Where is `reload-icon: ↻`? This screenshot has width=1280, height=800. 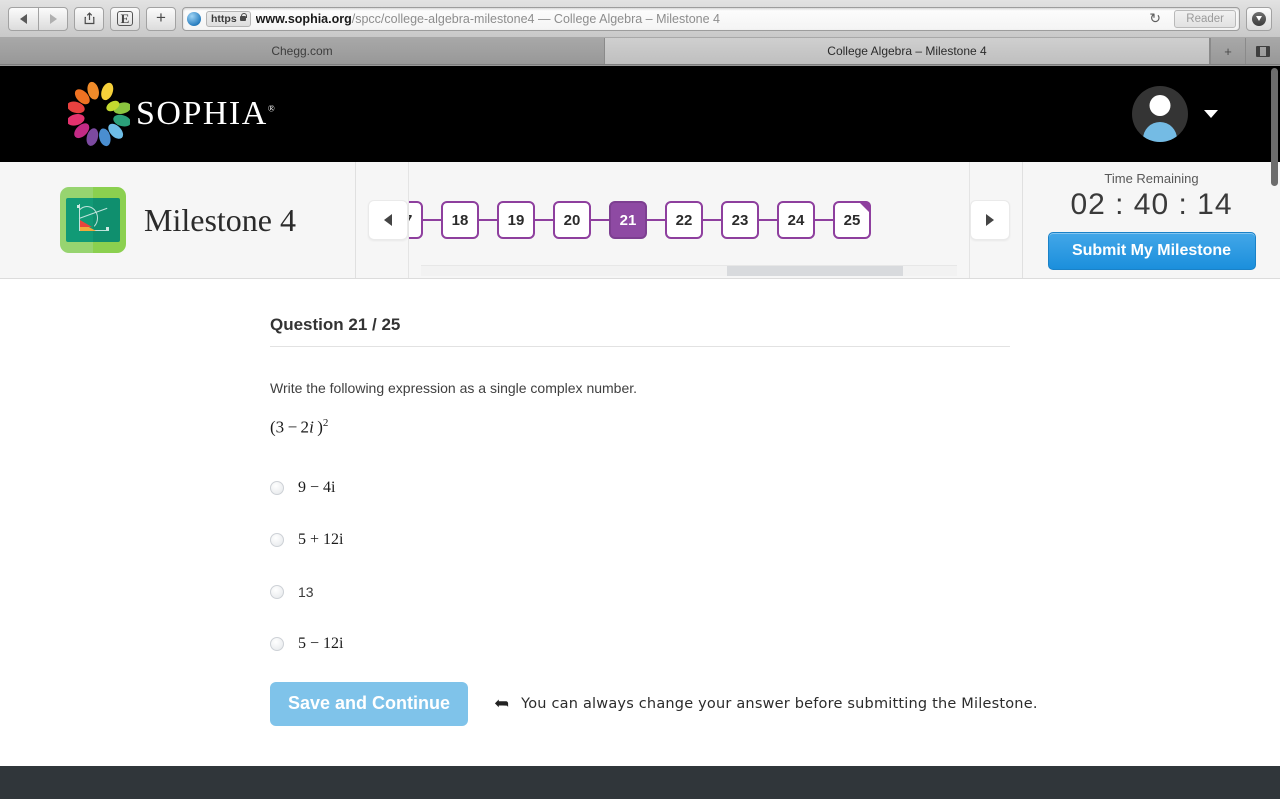 reload-icon: ↻ is located at coordinates (1155, 18).